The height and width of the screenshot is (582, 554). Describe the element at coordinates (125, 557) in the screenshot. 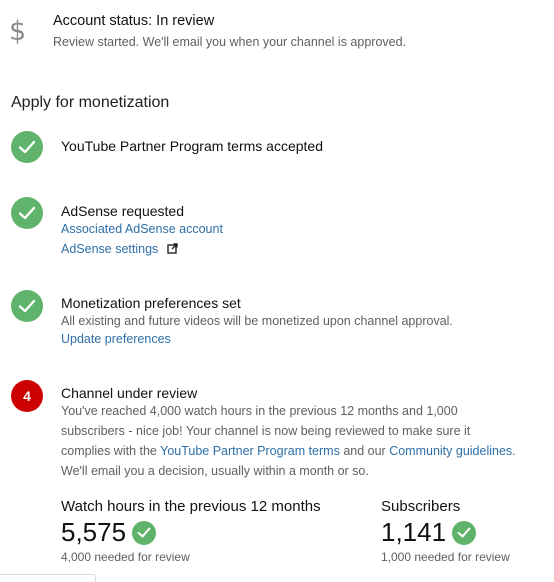

I see `watch-hours-note: 4,000 needed for review` at that location.